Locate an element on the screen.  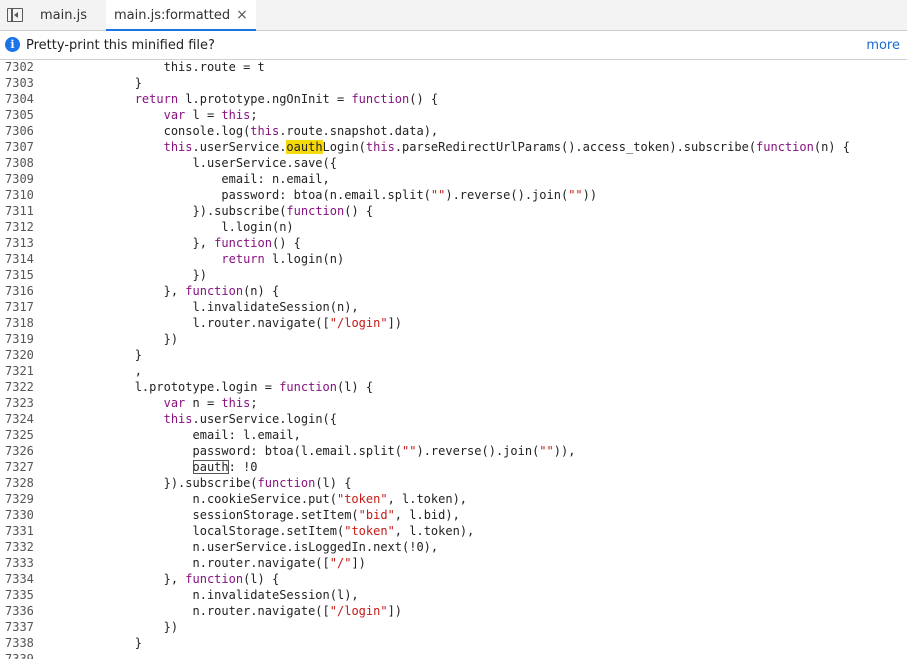
code-token: )) is located at coordinates (590, 195).